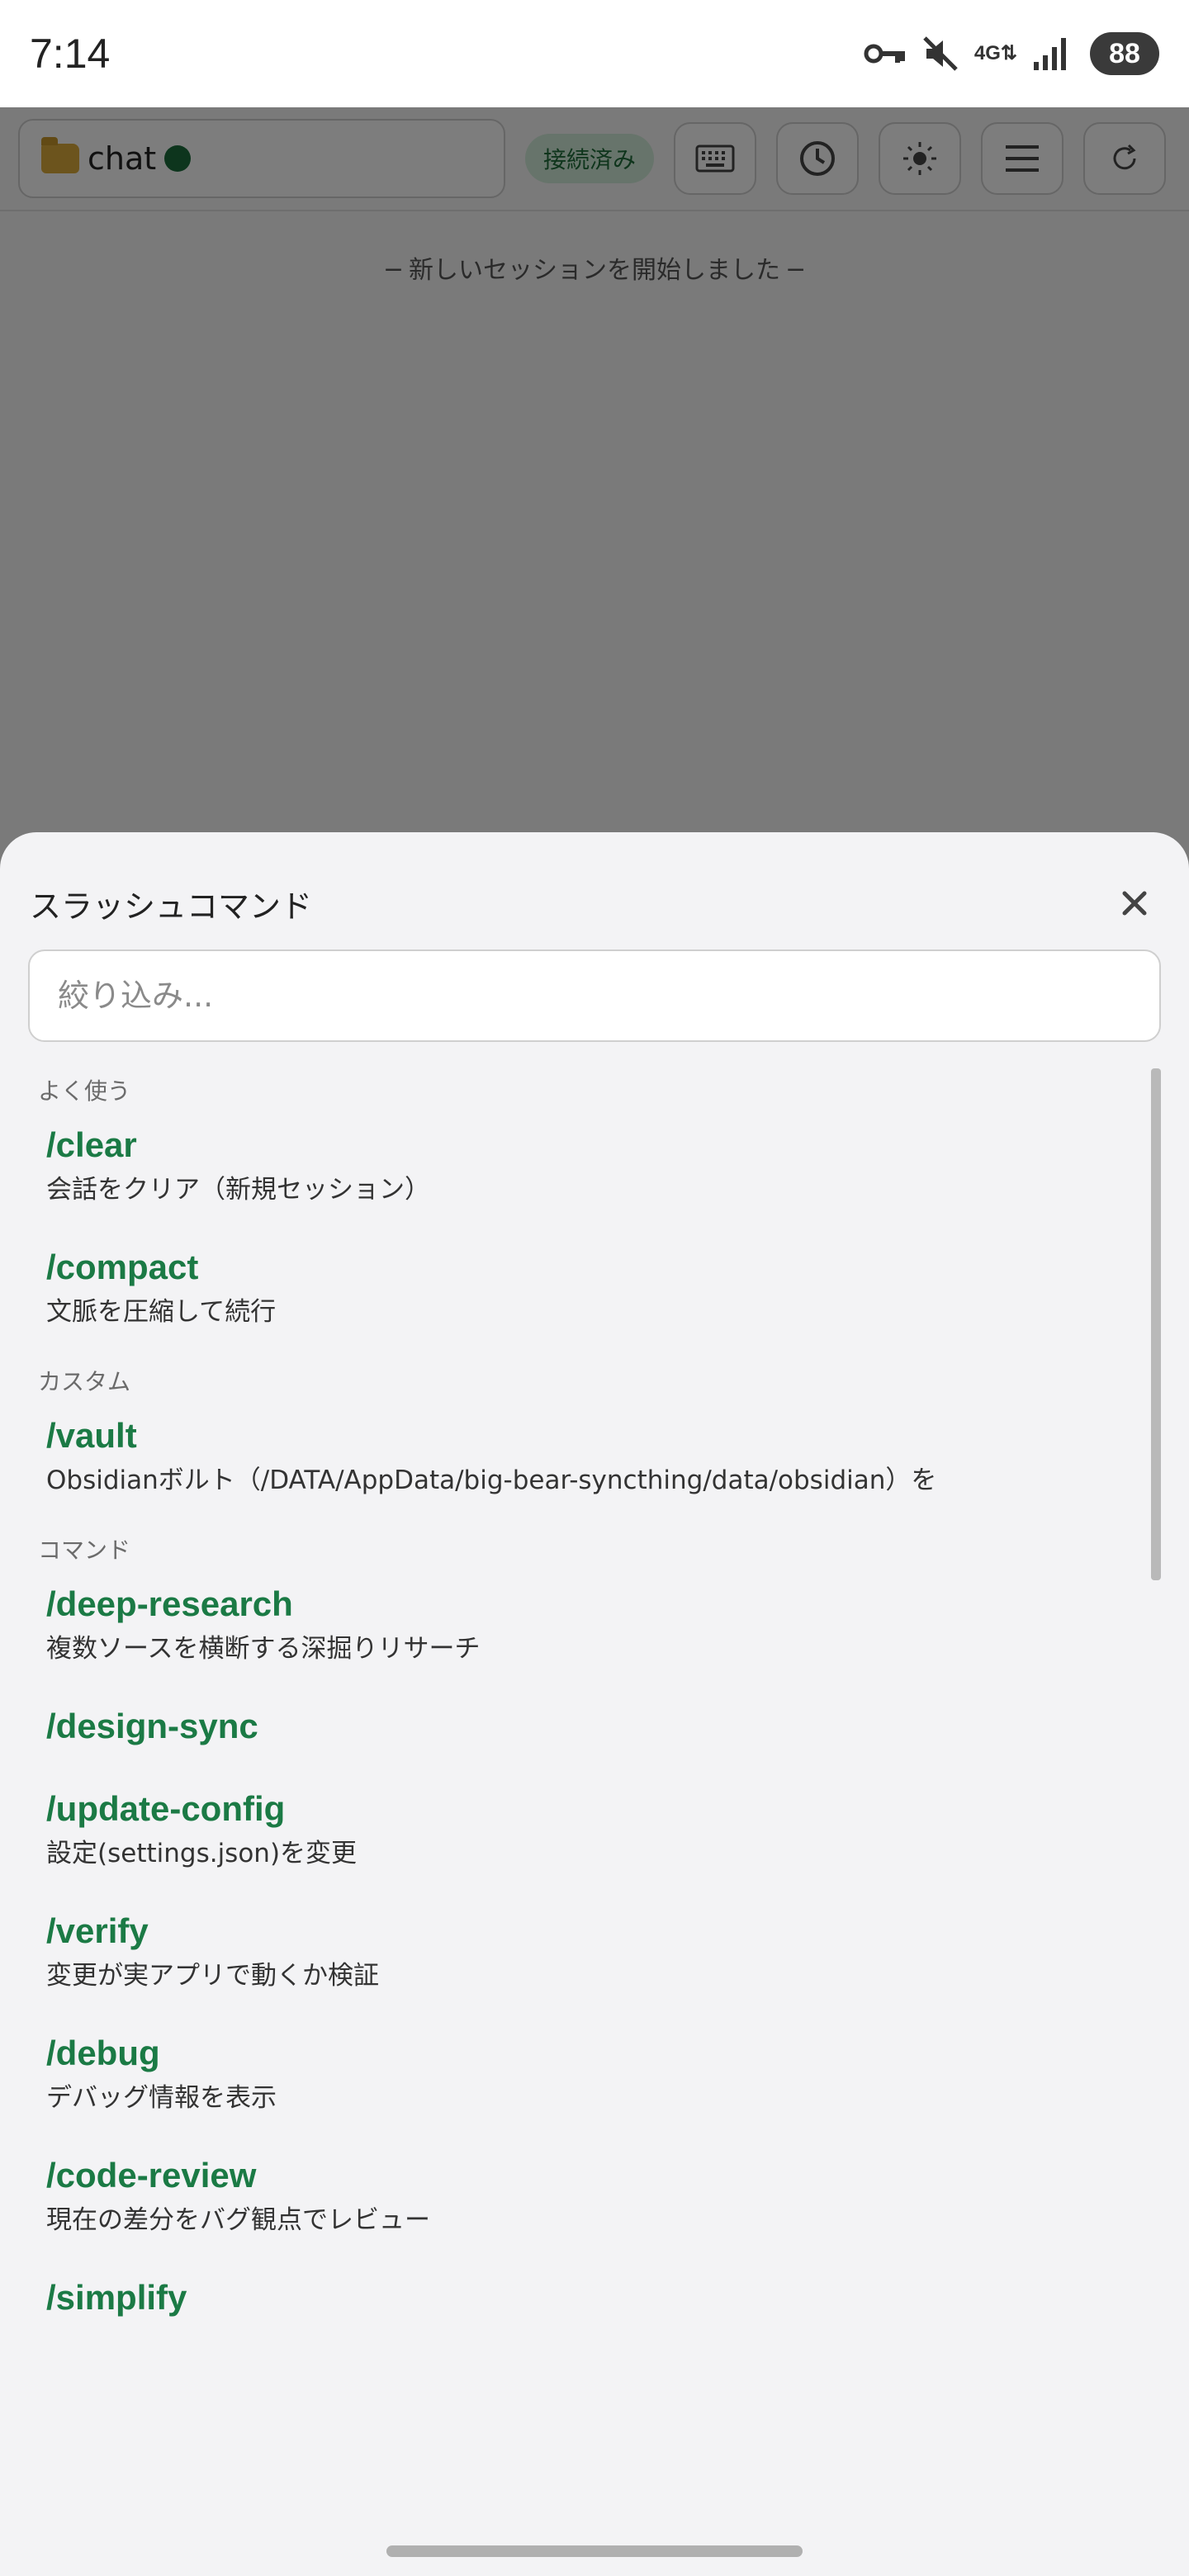  What do you see at coordinates (1156, 1324) in the screenshot?
I see `scrollbar` at bounding box center [1156, 1324].